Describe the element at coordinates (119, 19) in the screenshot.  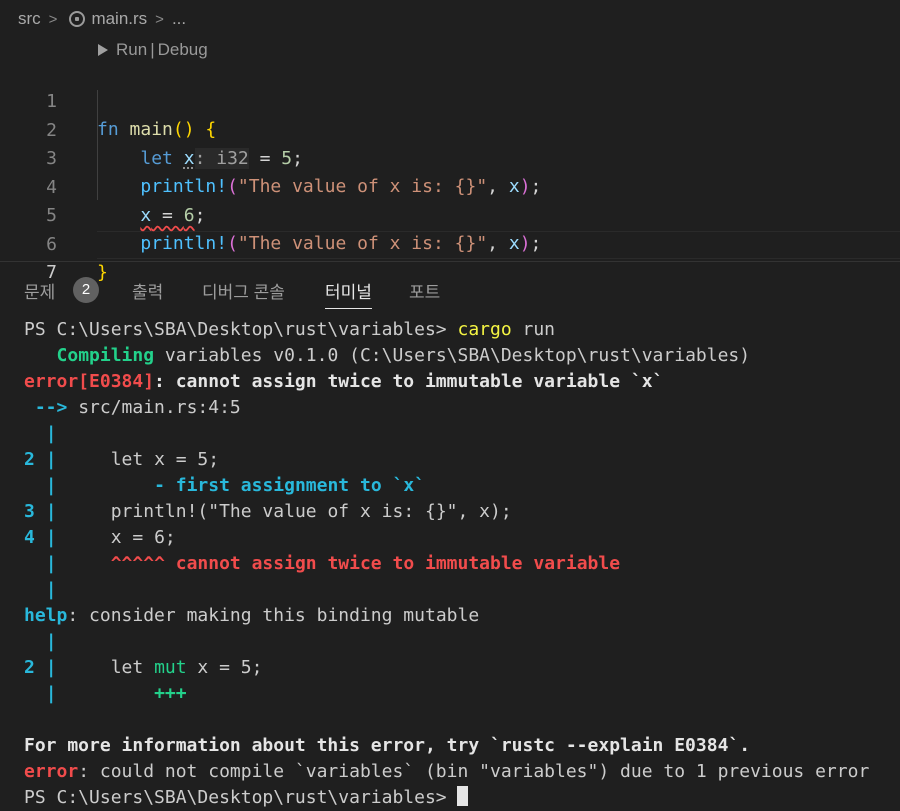
I see `breadcrumb-file: main.rs` at that location.